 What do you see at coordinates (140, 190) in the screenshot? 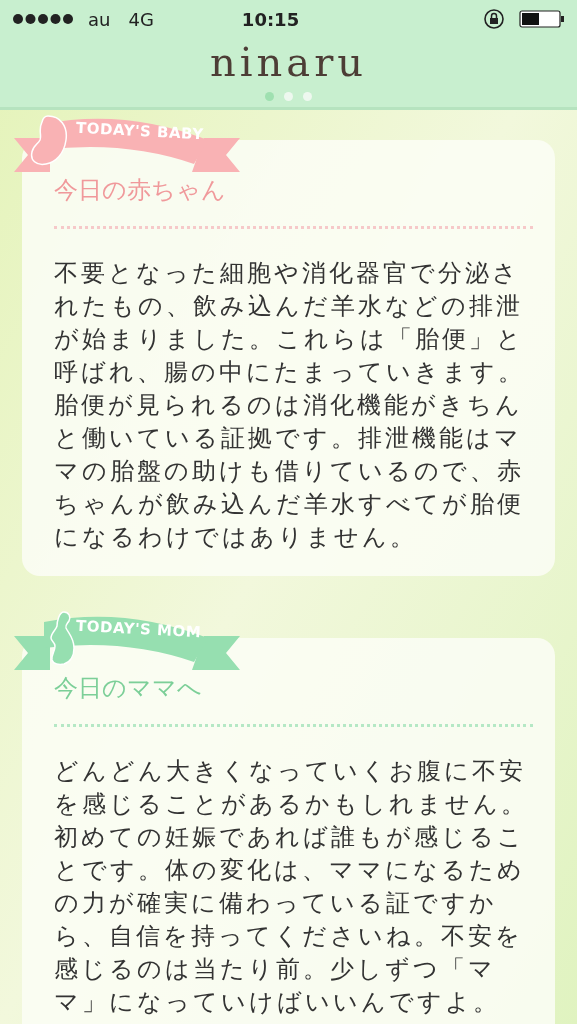
I see `card-title: 今日の赤ちゃん` at bounding box center [140, 190].